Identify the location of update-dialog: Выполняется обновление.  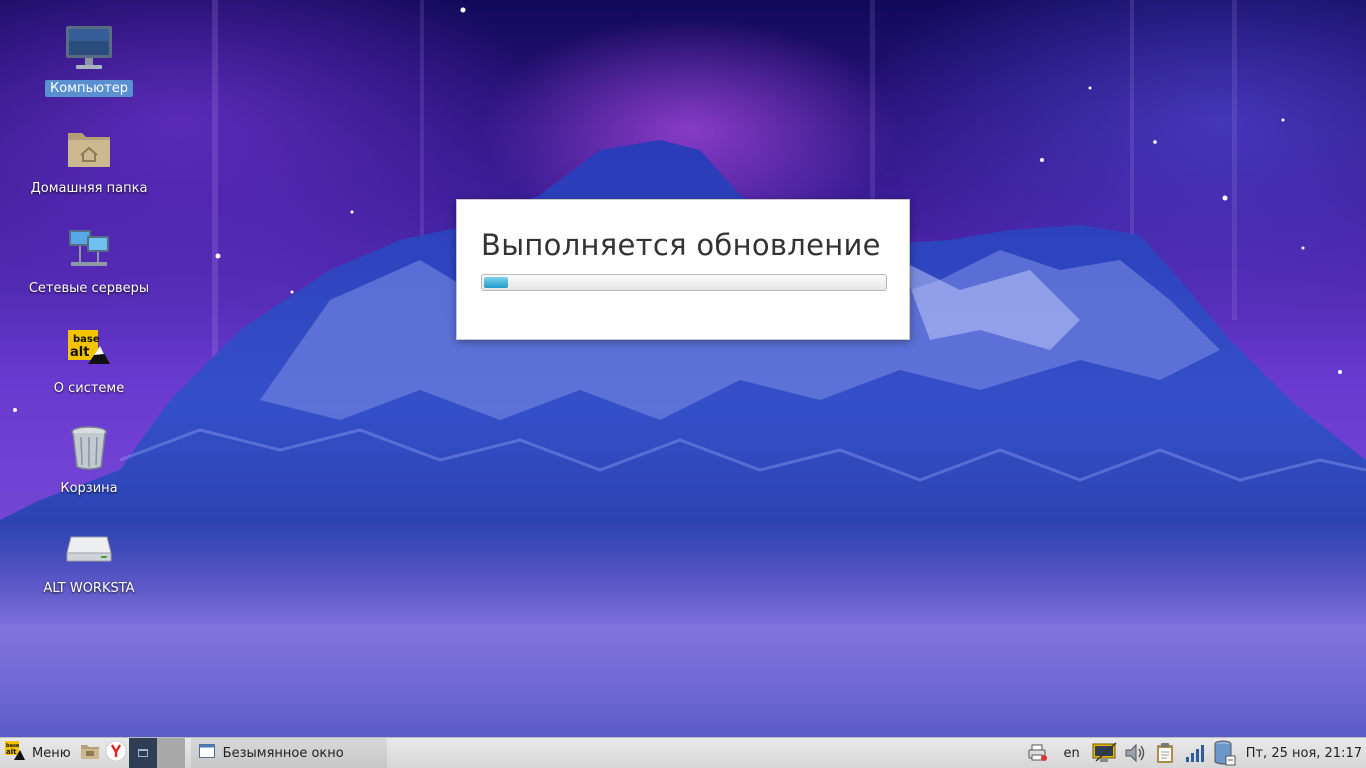
(683, 269).